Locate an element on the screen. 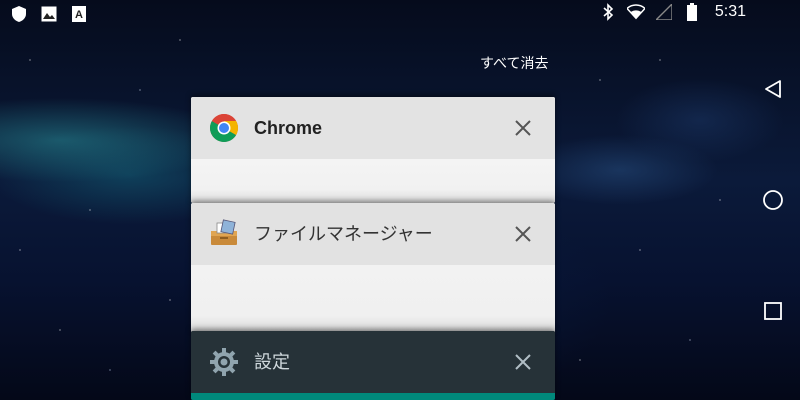 Image resolution: width=800 pixels, height=400 pixels. settings-gear-icon is located at coordinates (224, 362).